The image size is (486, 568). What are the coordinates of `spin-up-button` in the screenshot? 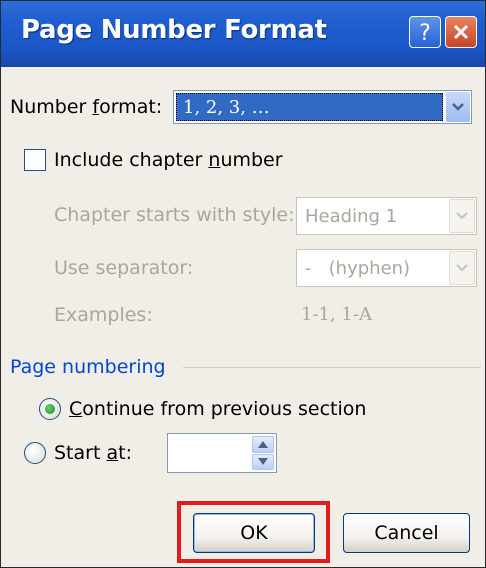 It's located at (263, 444).